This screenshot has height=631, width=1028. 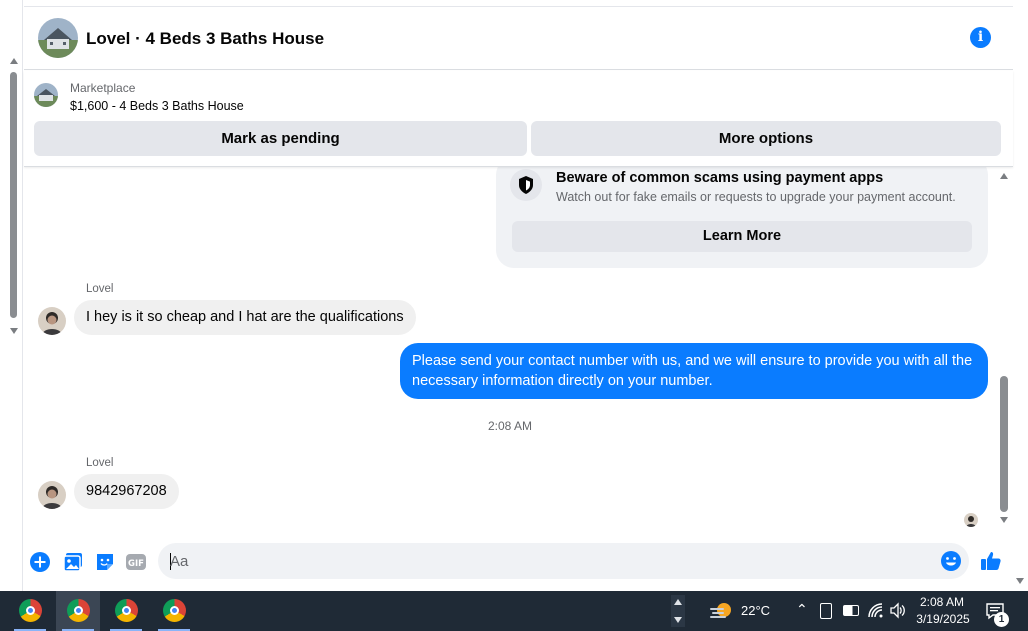 What do you see at coordinates (802, 609) in the screenshot?
I see `chevron-up-icon: ⌃` at bounding box center [802, 609].